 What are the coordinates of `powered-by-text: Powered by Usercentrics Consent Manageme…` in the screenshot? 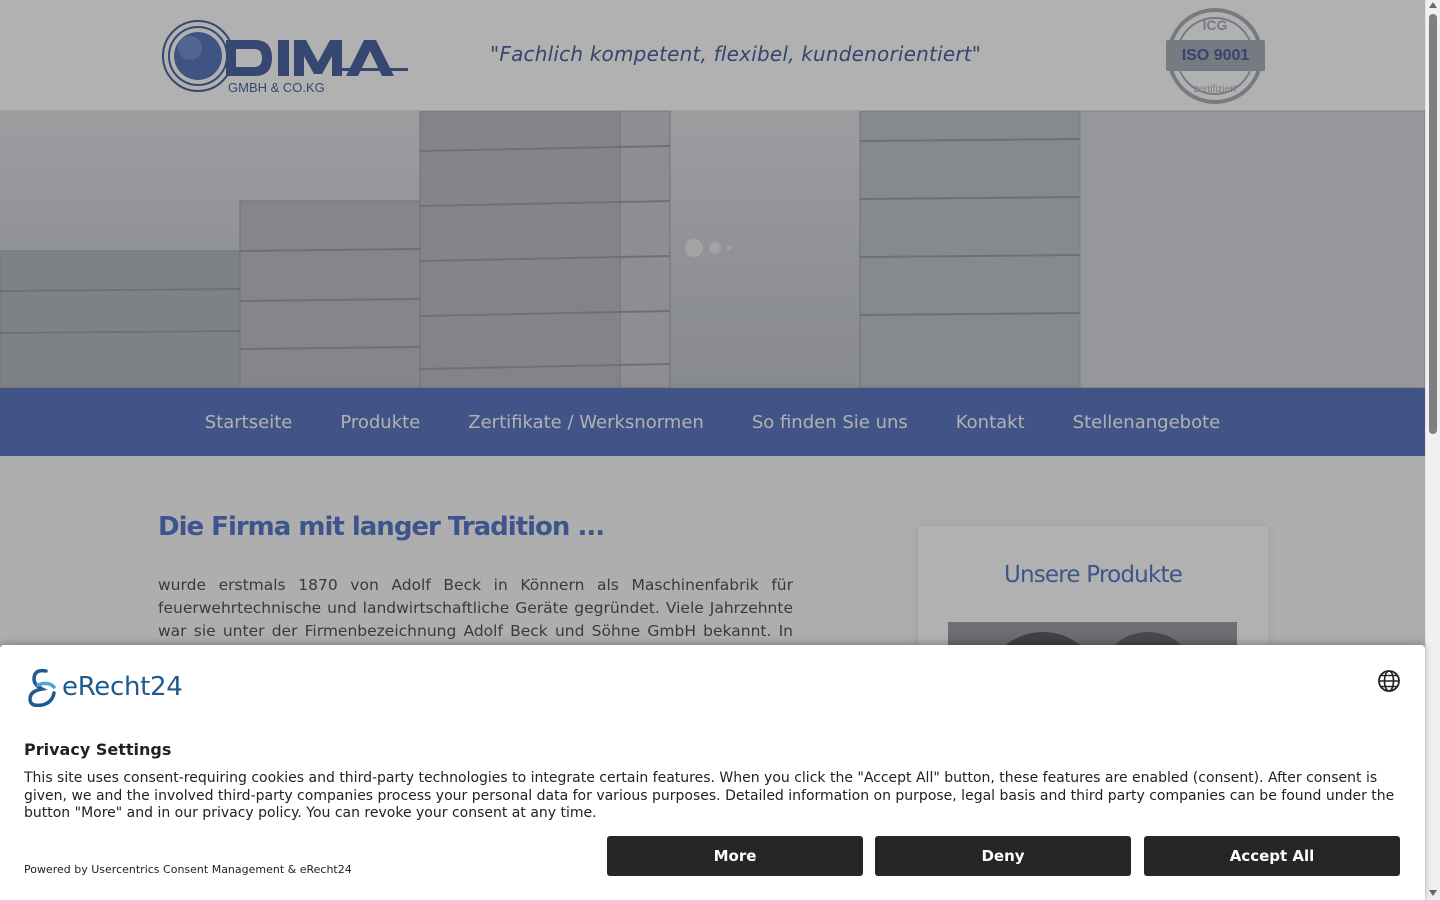 It's located at (188, 869).